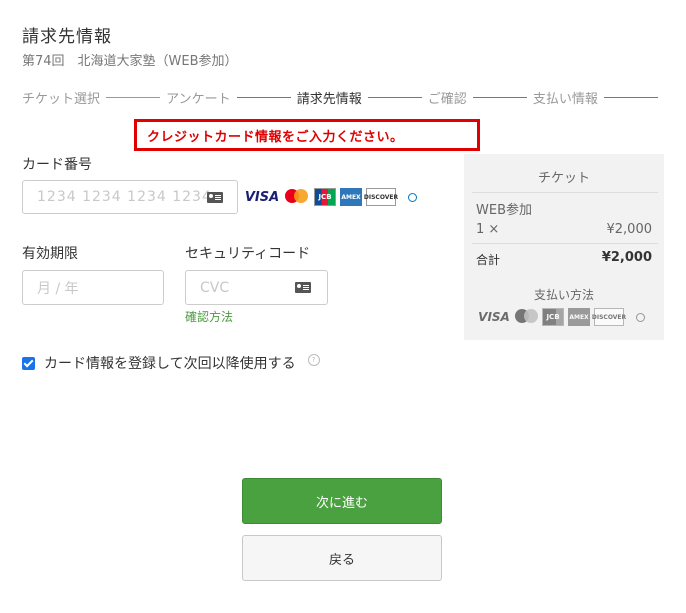  What do you see at coordinates (626, 257) in the screenshot?
I see `summary-total-value: ¥2,000` at bounding box center [626, 257].